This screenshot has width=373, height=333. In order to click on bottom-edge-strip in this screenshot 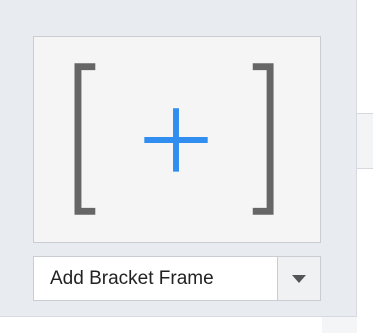, I will do `click(339, 325)`.